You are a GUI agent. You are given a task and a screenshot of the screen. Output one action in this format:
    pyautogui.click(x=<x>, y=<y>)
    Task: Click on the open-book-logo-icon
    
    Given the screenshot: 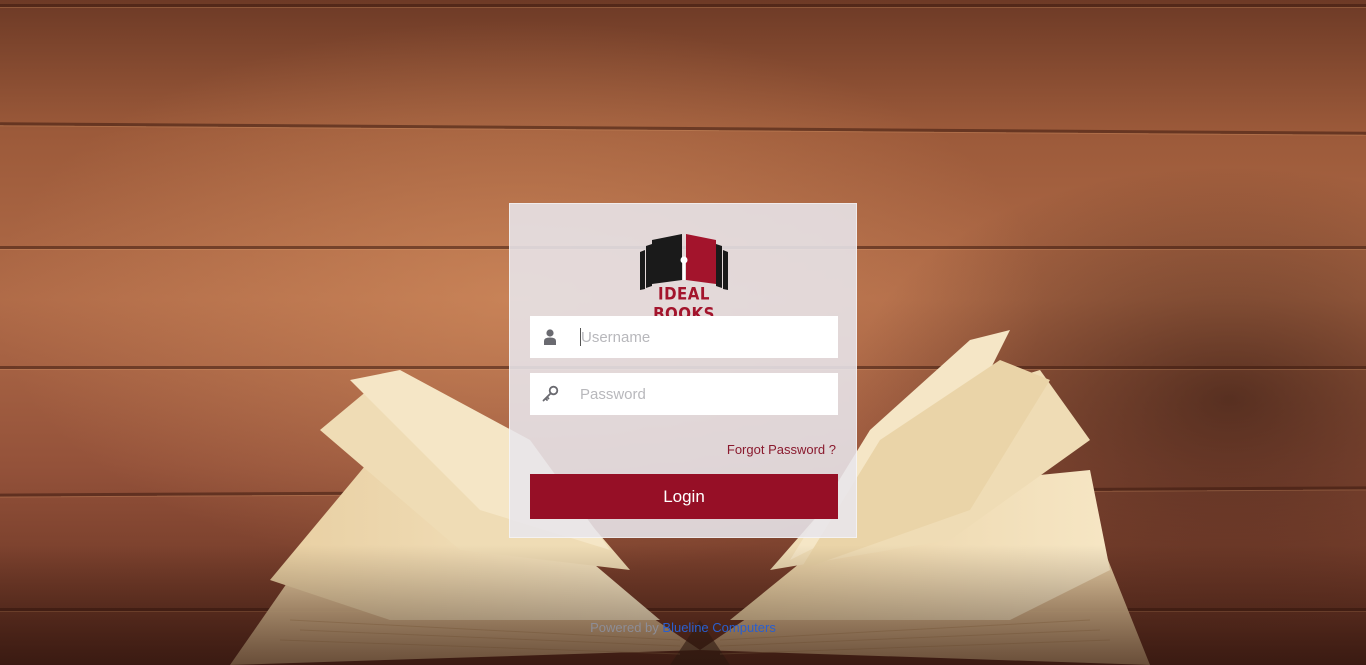 What is the action you would take?
    pyautogui.click(x=684, y=262)
    